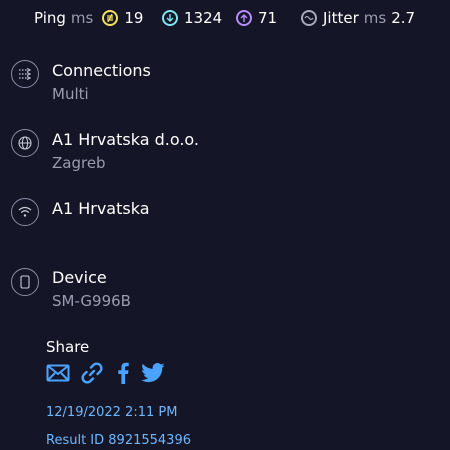  I want to click on twitter-icon, so click(153, 373).